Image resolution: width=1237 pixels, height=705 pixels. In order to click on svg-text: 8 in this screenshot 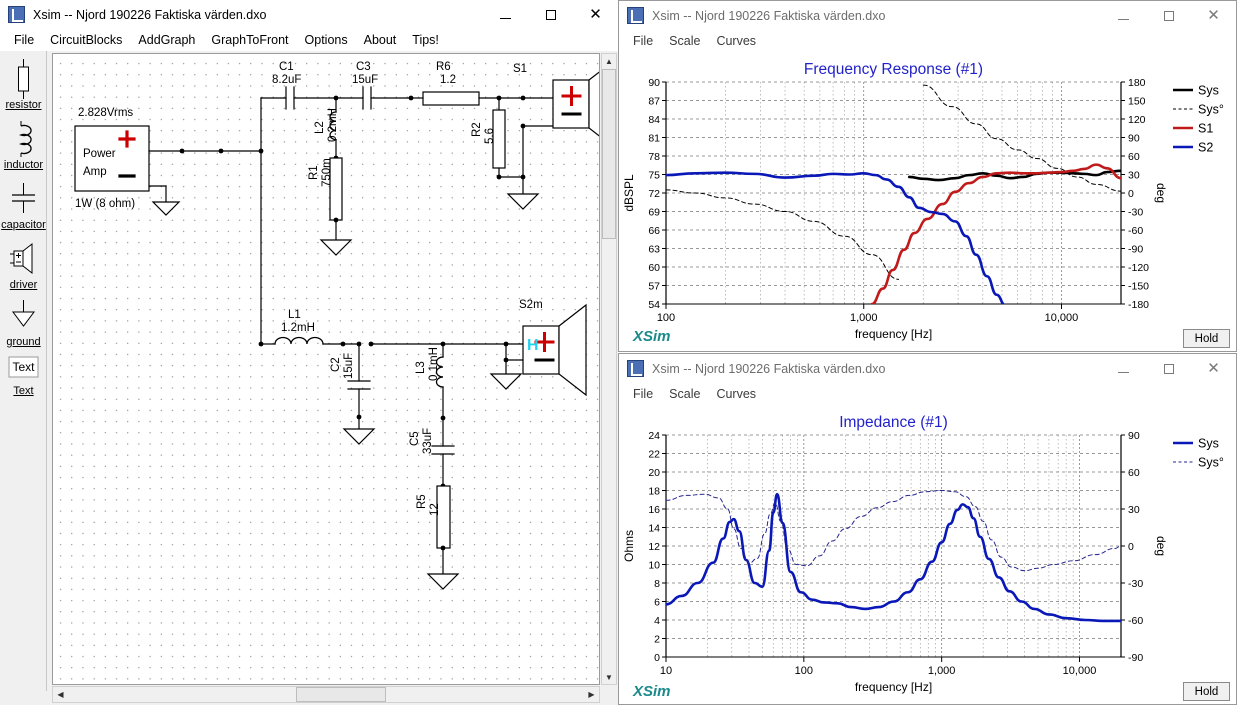, I will do `click(657, 584)`.